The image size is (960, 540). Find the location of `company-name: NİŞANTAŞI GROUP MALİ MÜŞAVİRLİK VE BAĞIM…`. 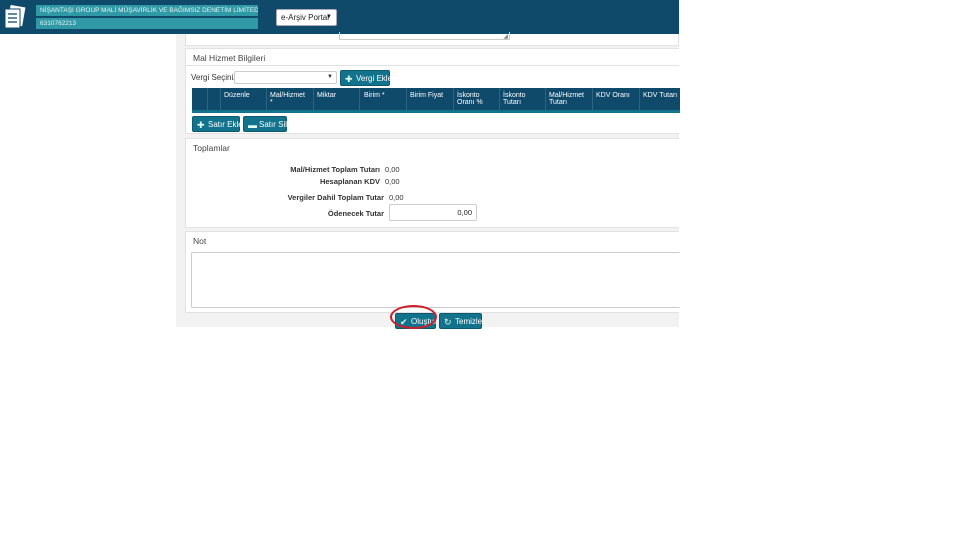

company-name: NİŞANTAŞI GROUP MALİ MÜŞAVİRLİK VE BAĞIM… is located at coordinates (147, 10).